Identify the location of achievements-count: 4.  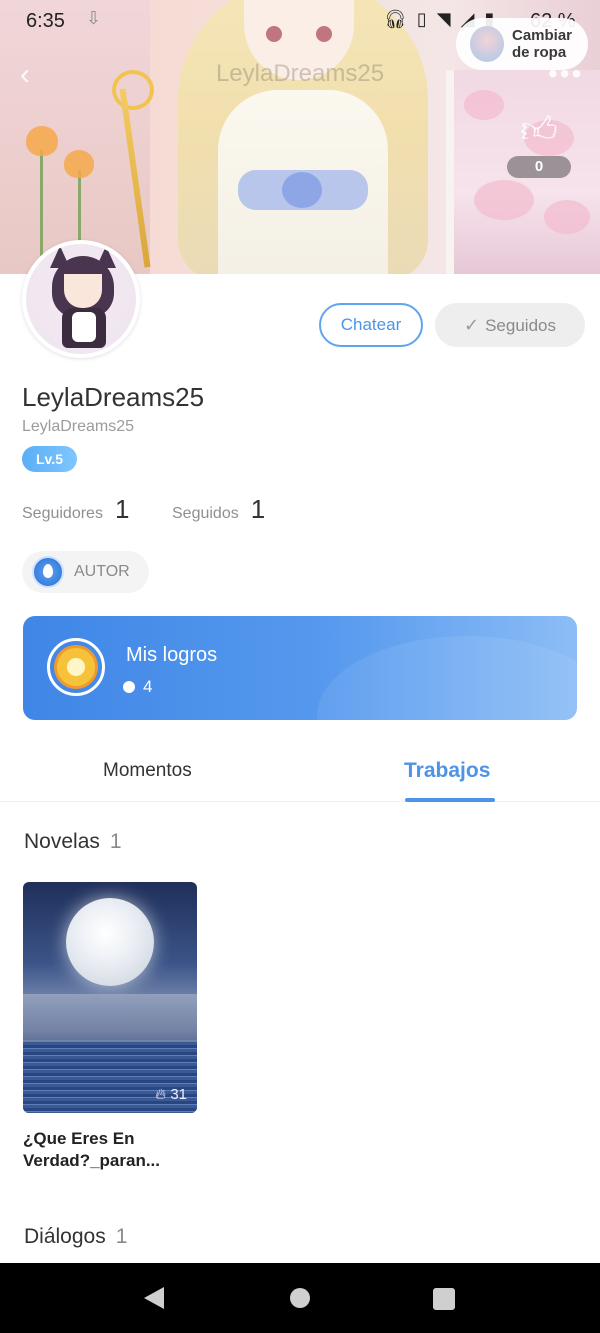
(148, 686).